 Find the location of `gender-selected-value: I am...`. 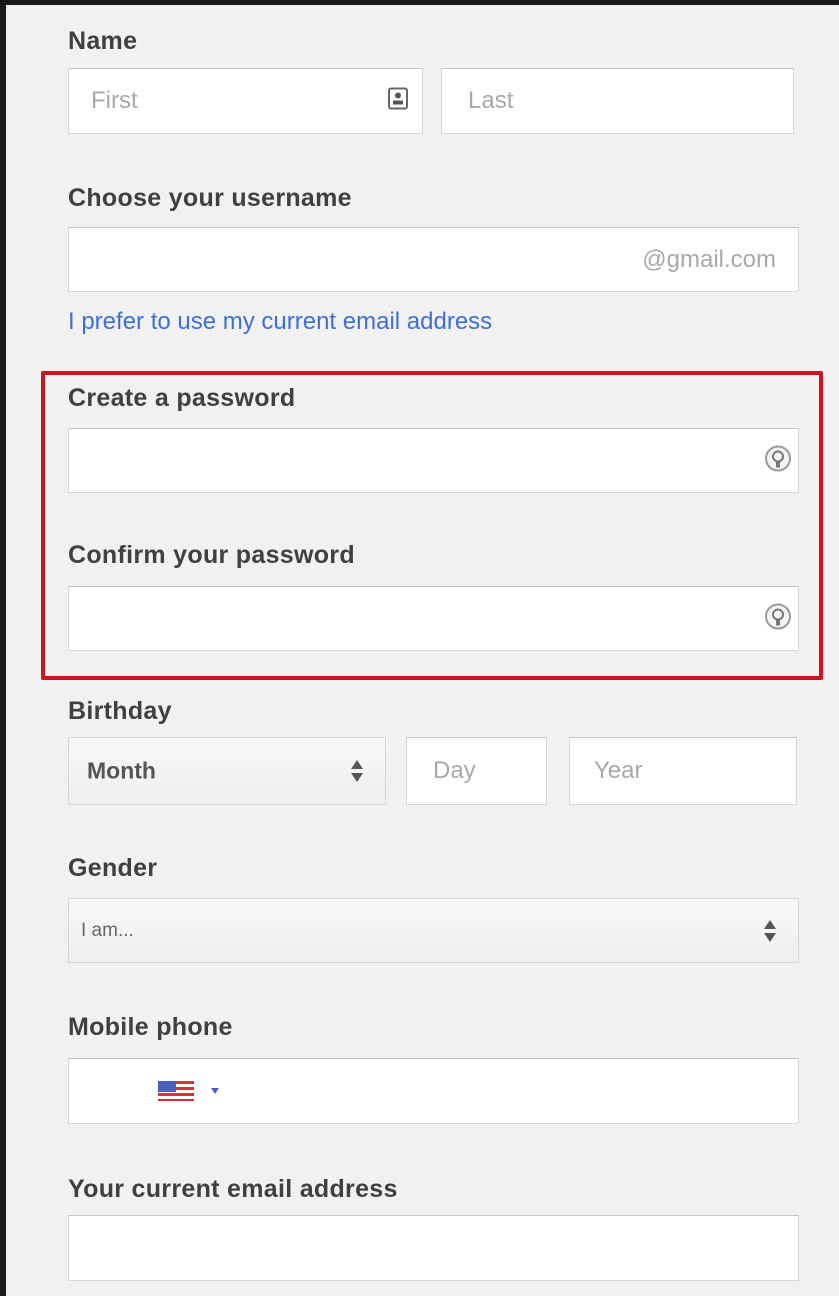

gender-selected-value: I am... is located at coordinates (107, 930).